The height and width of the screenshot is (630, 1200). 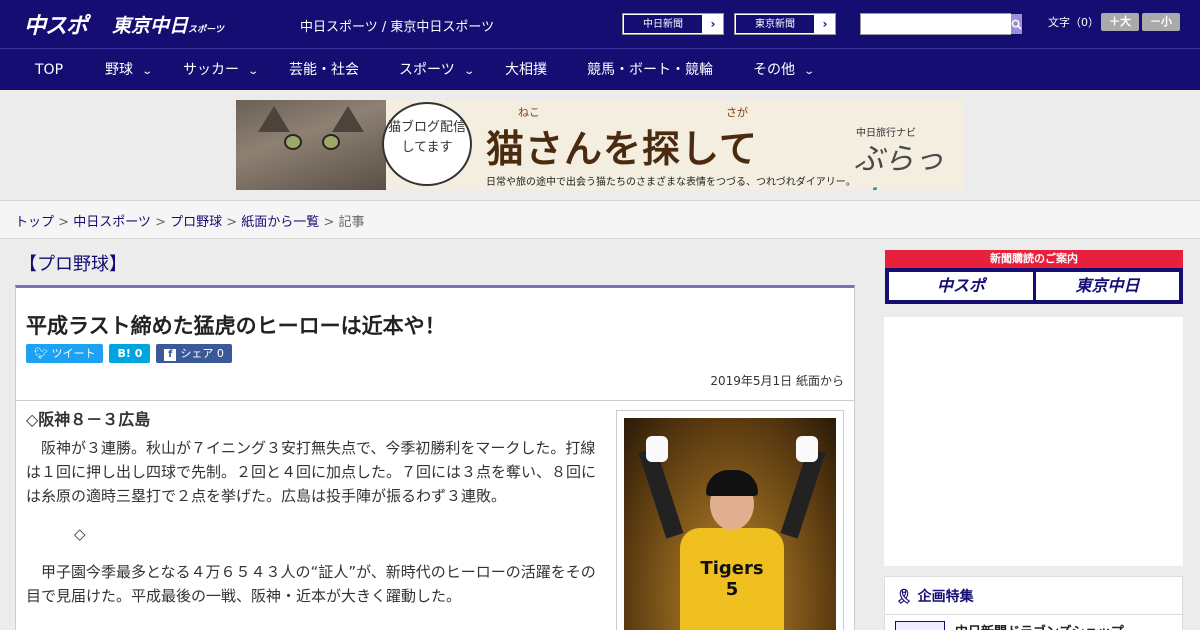 What do you see at coordinates (671, 182) in the screenshot?
I see `banner-subtitle: 日常や旅の途中で出会う猫たちのさまざまな表情をつづる、つれづれダイアリー。` at bounding box center [671, 182].